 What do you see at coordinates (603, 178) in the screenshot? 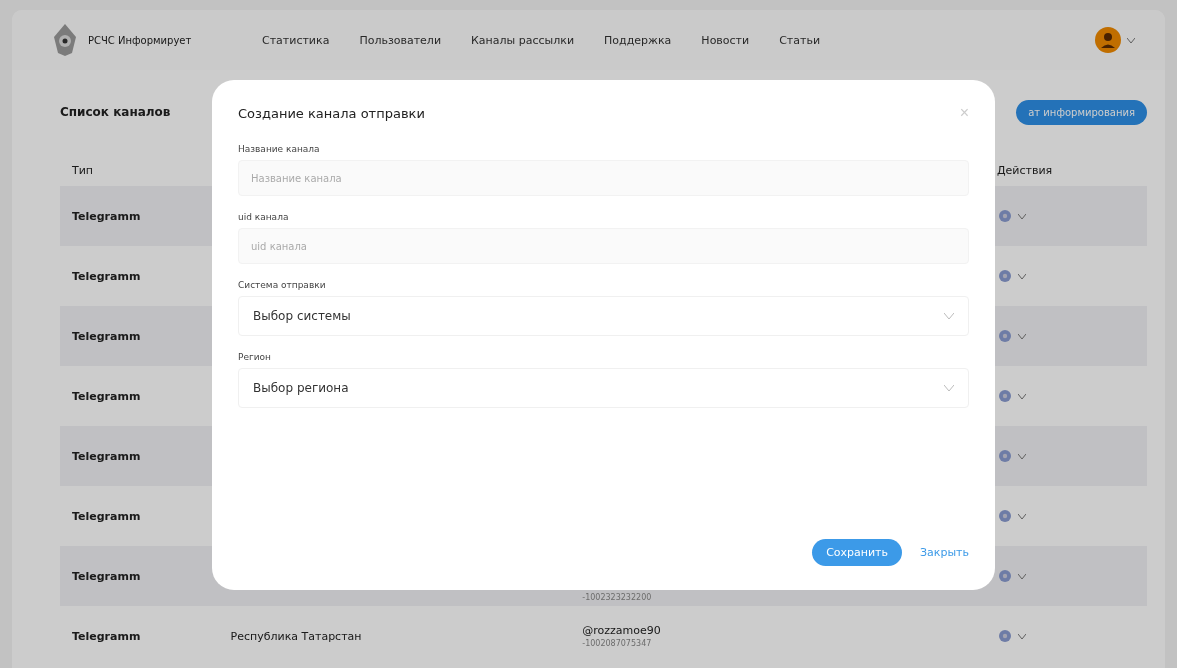
I see `input-field: Название канала` at bounding box center [603, 178].